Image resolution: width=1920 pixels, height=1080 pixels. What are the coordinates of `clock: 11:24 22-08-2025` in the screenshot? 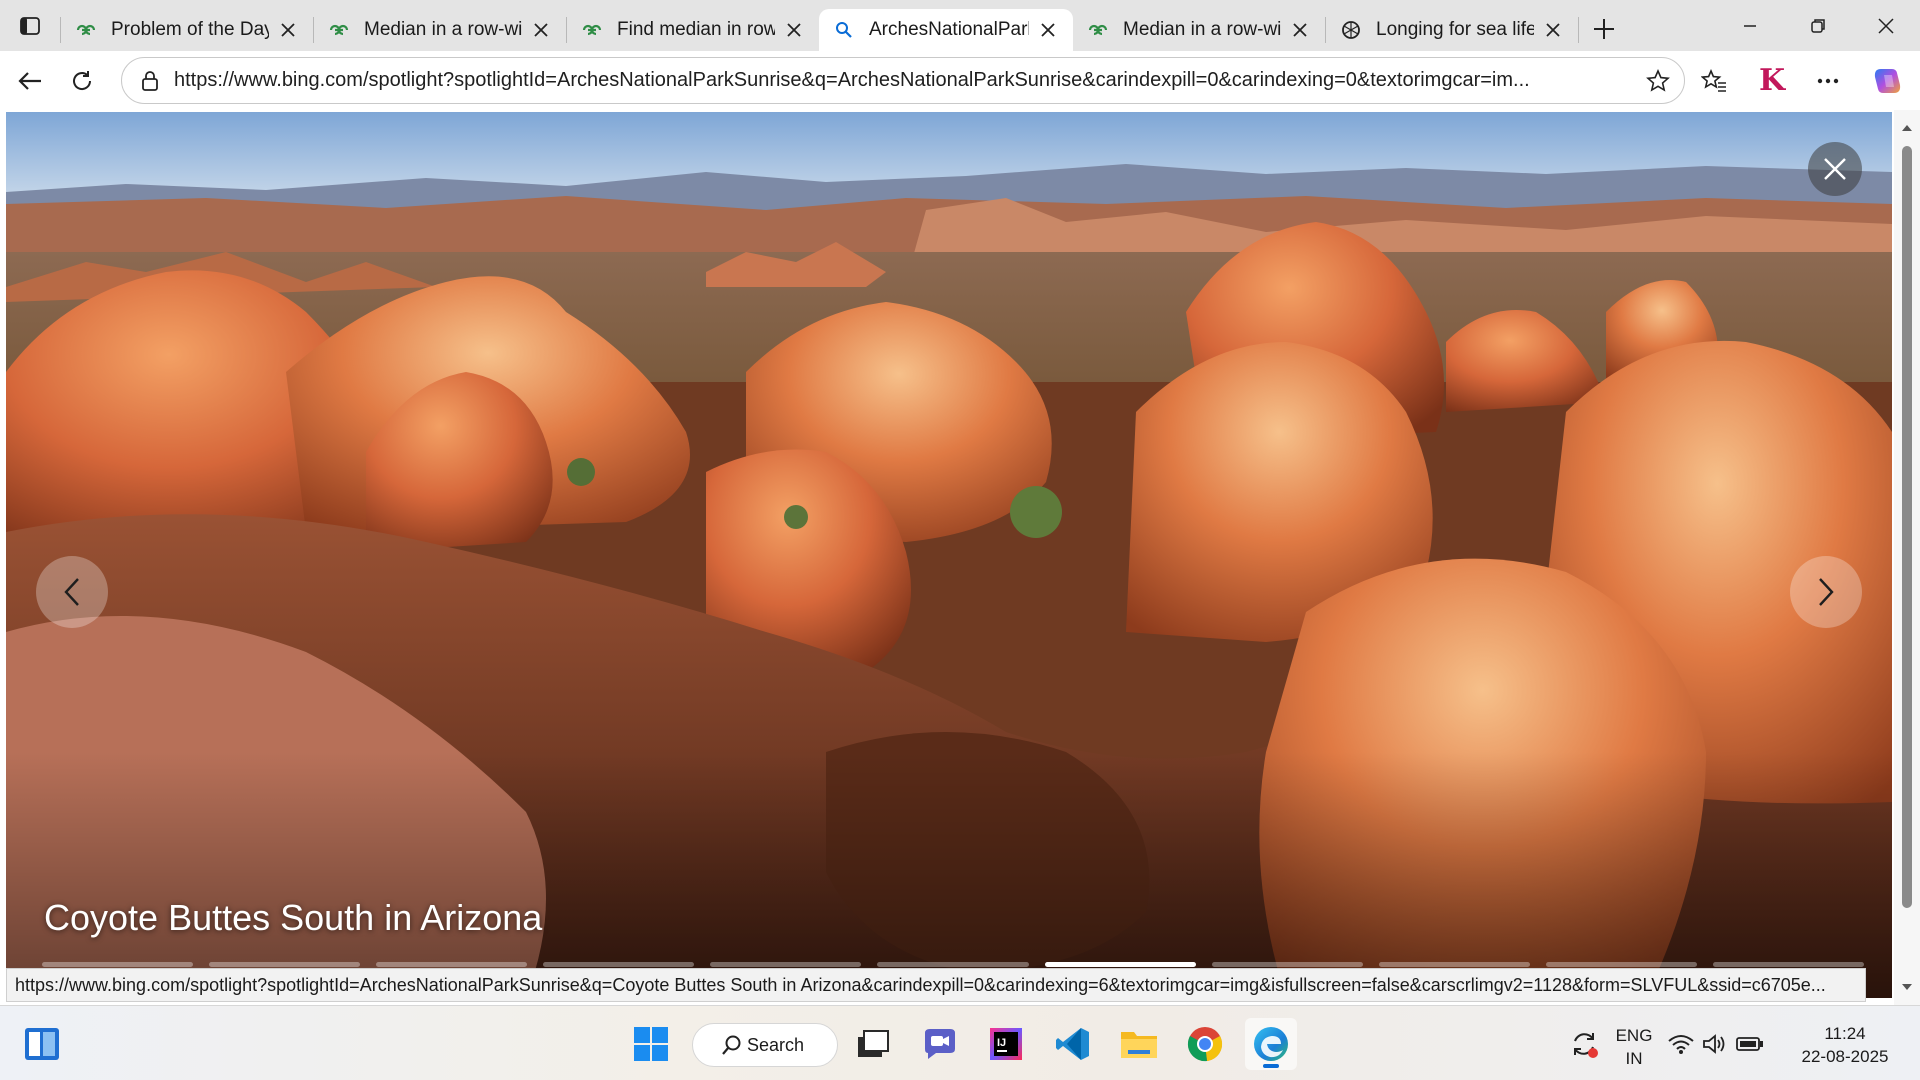 It's located at (1845, 1045).